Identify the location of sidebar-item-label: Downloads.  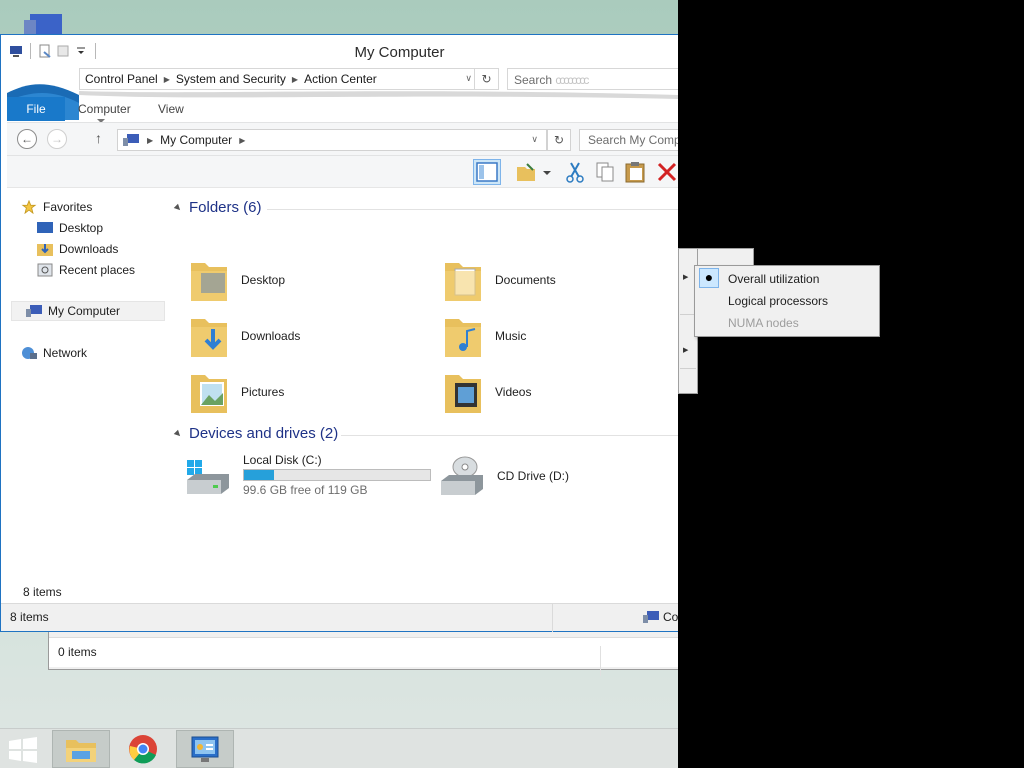
(89, 249).